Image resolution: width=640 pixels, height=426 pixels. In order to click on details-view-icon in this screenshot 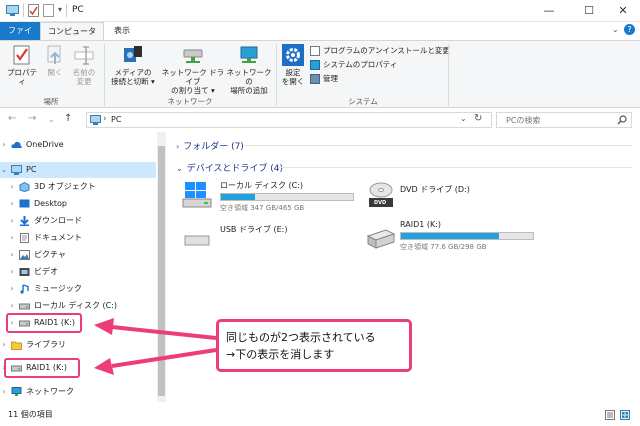, I will do `click(610, 415)`.